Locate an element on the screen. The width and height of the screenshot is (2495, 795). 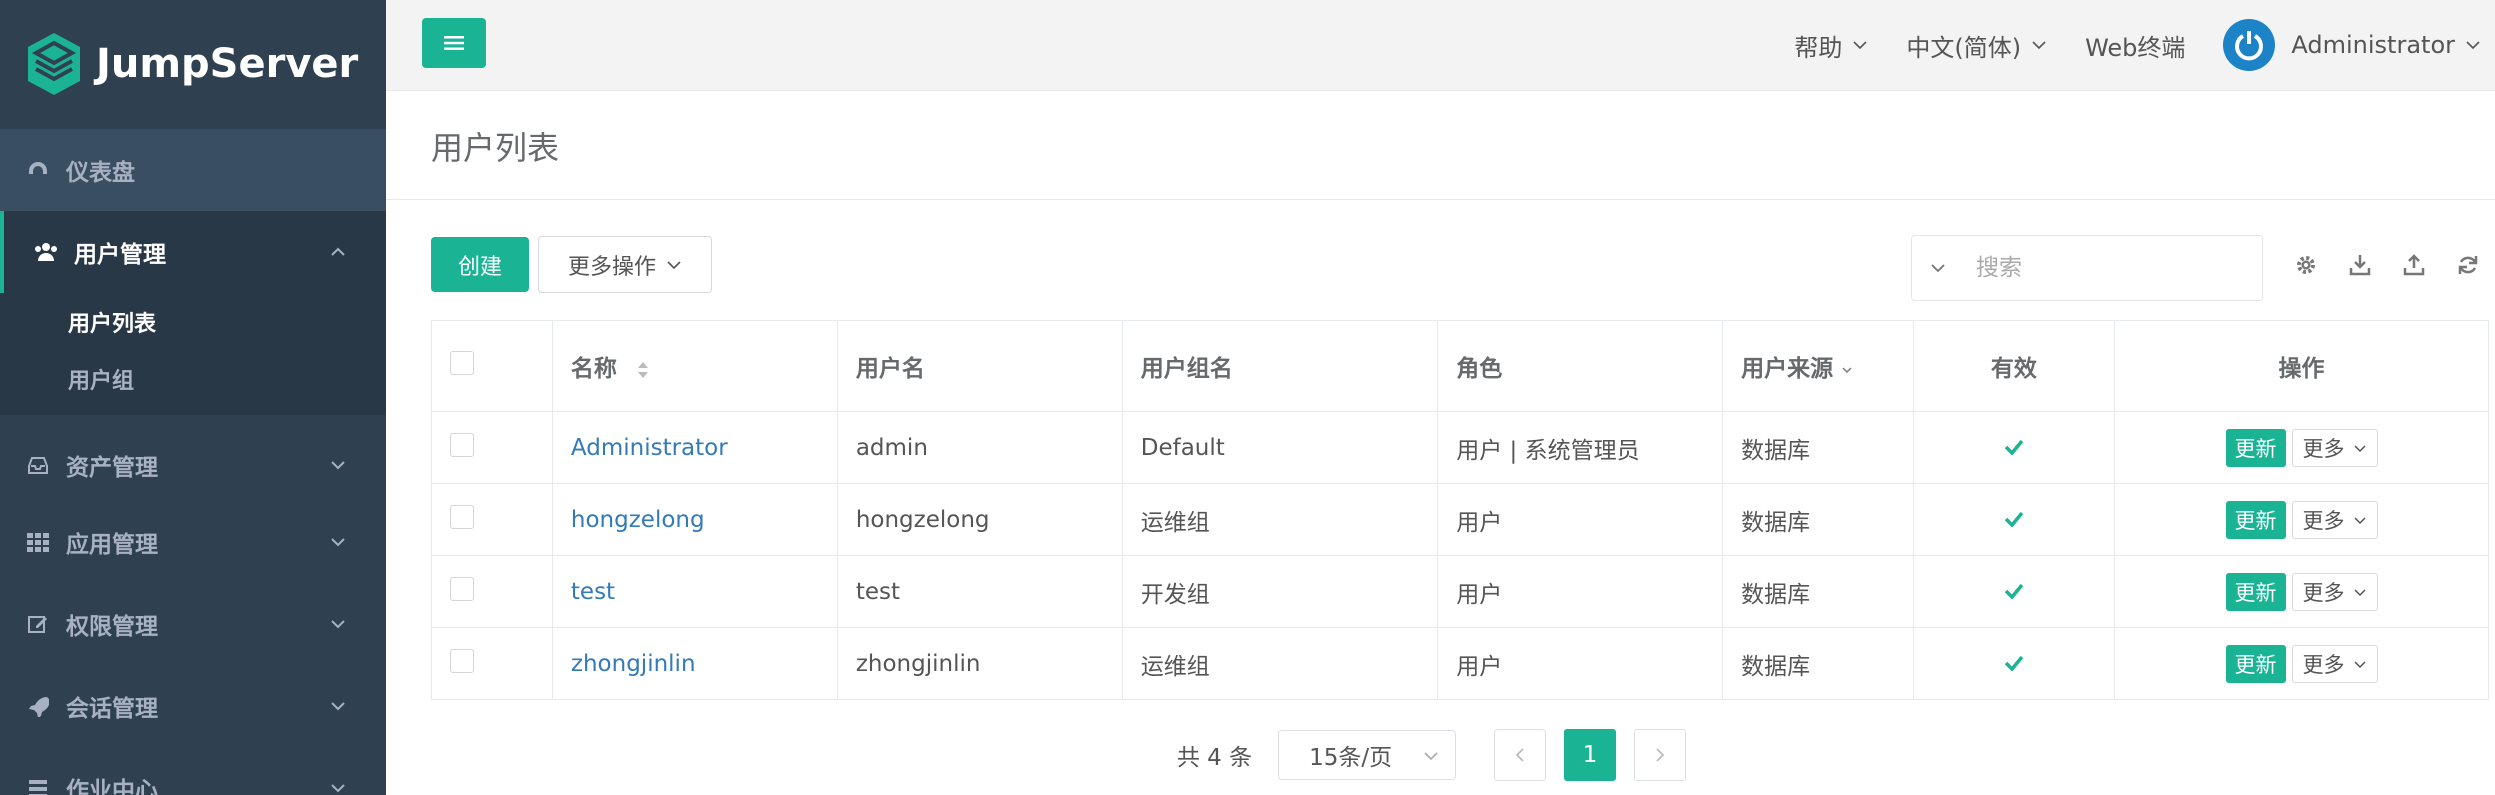
more-actions-button: 更多操作 is located at coordinates (625, 264).